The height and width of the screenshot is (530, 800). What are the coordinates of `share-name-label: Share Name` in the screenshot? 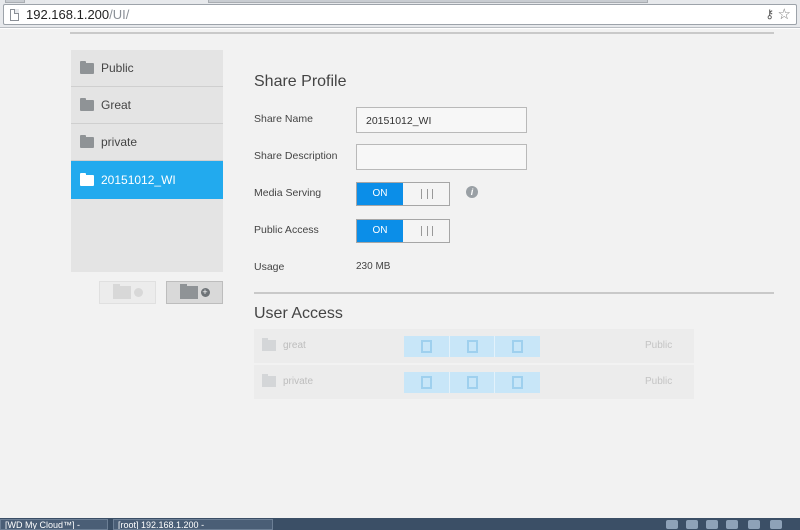 It's located at (283, 119).